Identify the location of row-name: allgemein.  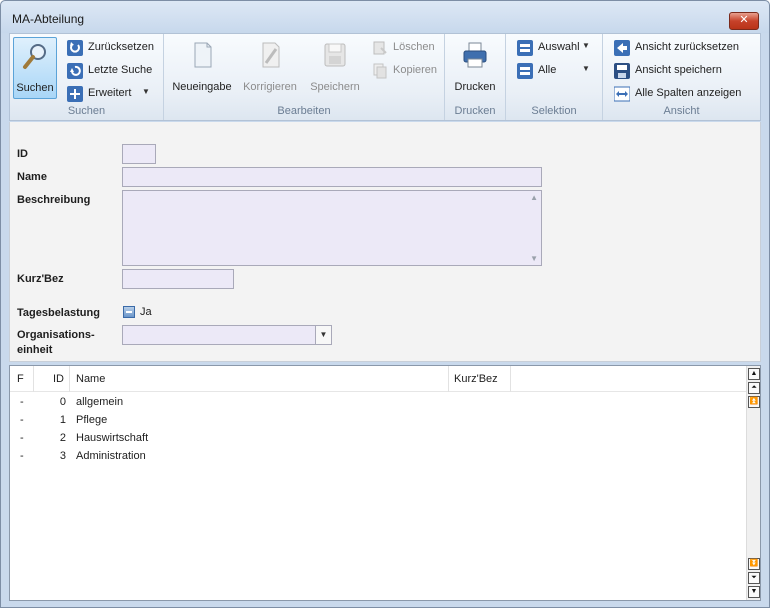
(100, 402).